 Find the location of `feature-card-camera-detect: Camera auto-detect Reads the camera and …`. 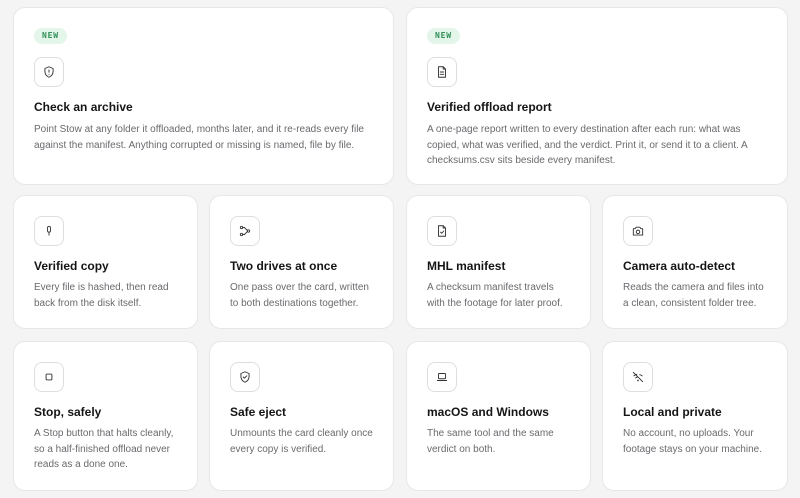

feature-card-camera-detect: Camera auto-detect Reads the camera and … is located at coordinates (695, 262).